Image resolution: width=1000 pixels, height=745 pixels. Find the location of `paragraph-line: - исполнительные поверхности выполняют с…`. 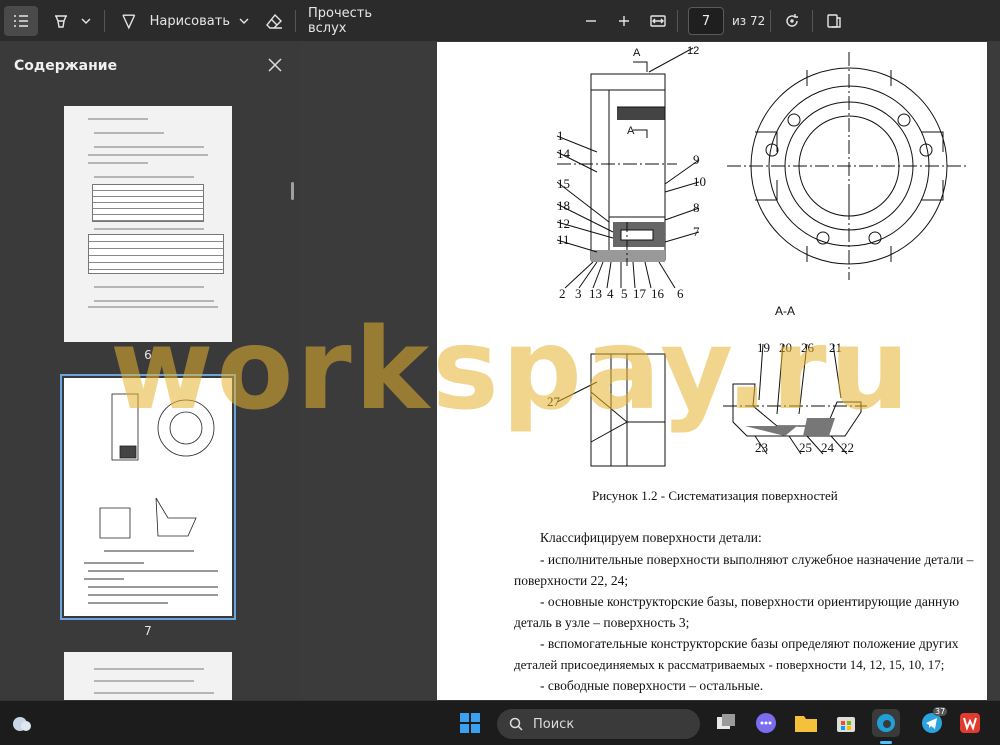

paragraph-line: - исполнительные поверхности выполняют с… is located at coordinates (757, 559).